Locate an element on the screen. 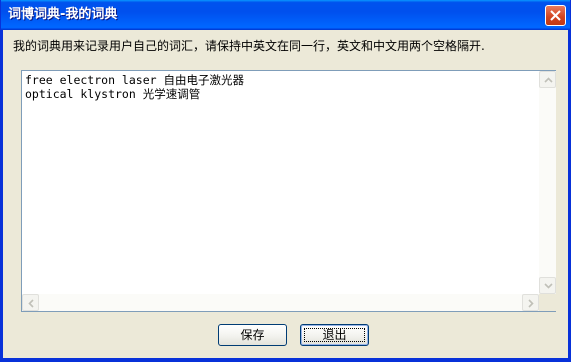 Image resolution: width=571 pixels, height=362 pixels. scroll-right-button is located at coordinates (530, 302).